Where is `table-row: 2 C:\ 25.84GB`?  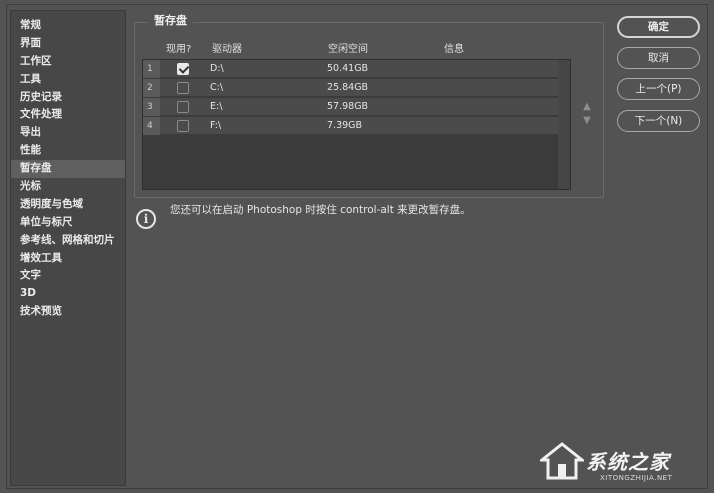 table-row: 2 C:\ 25.84GB is located at coordinates (351, 88).